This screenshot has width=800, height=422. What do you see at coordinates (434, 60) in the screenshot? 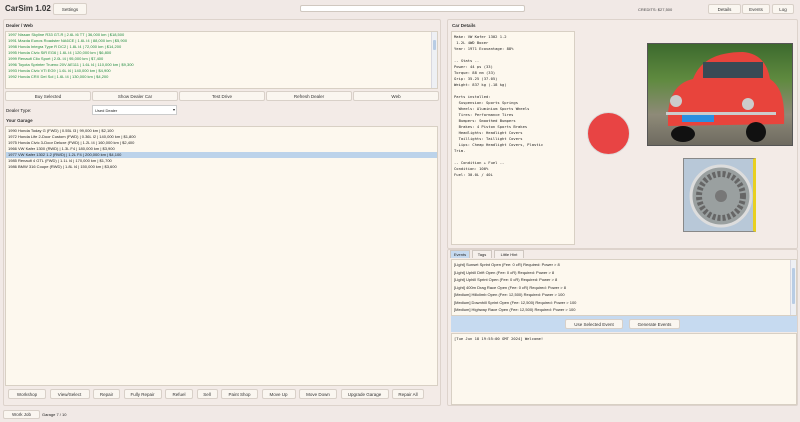
I see `dealer-scrollbar` at bounding box center [434, 60].